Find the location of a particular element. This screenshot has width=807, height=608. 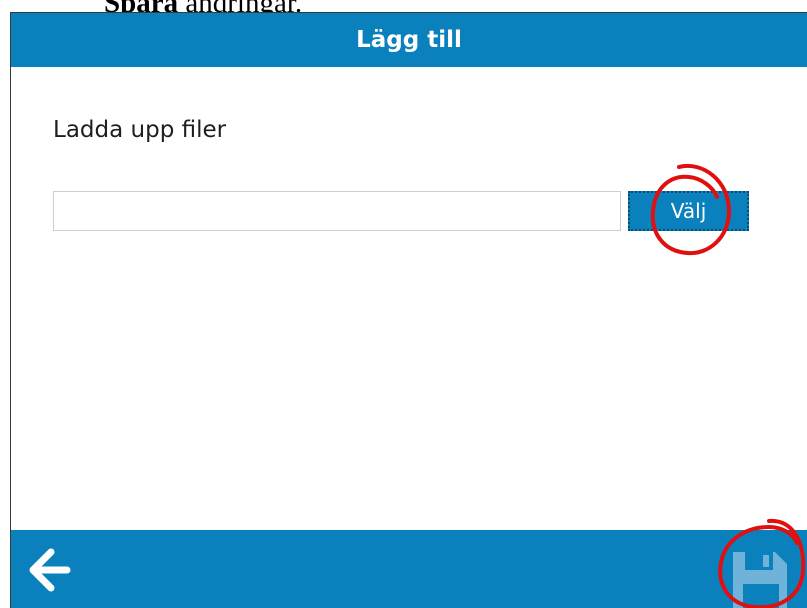

dialog-header: Lägg till is located at coordinates (409, 40).